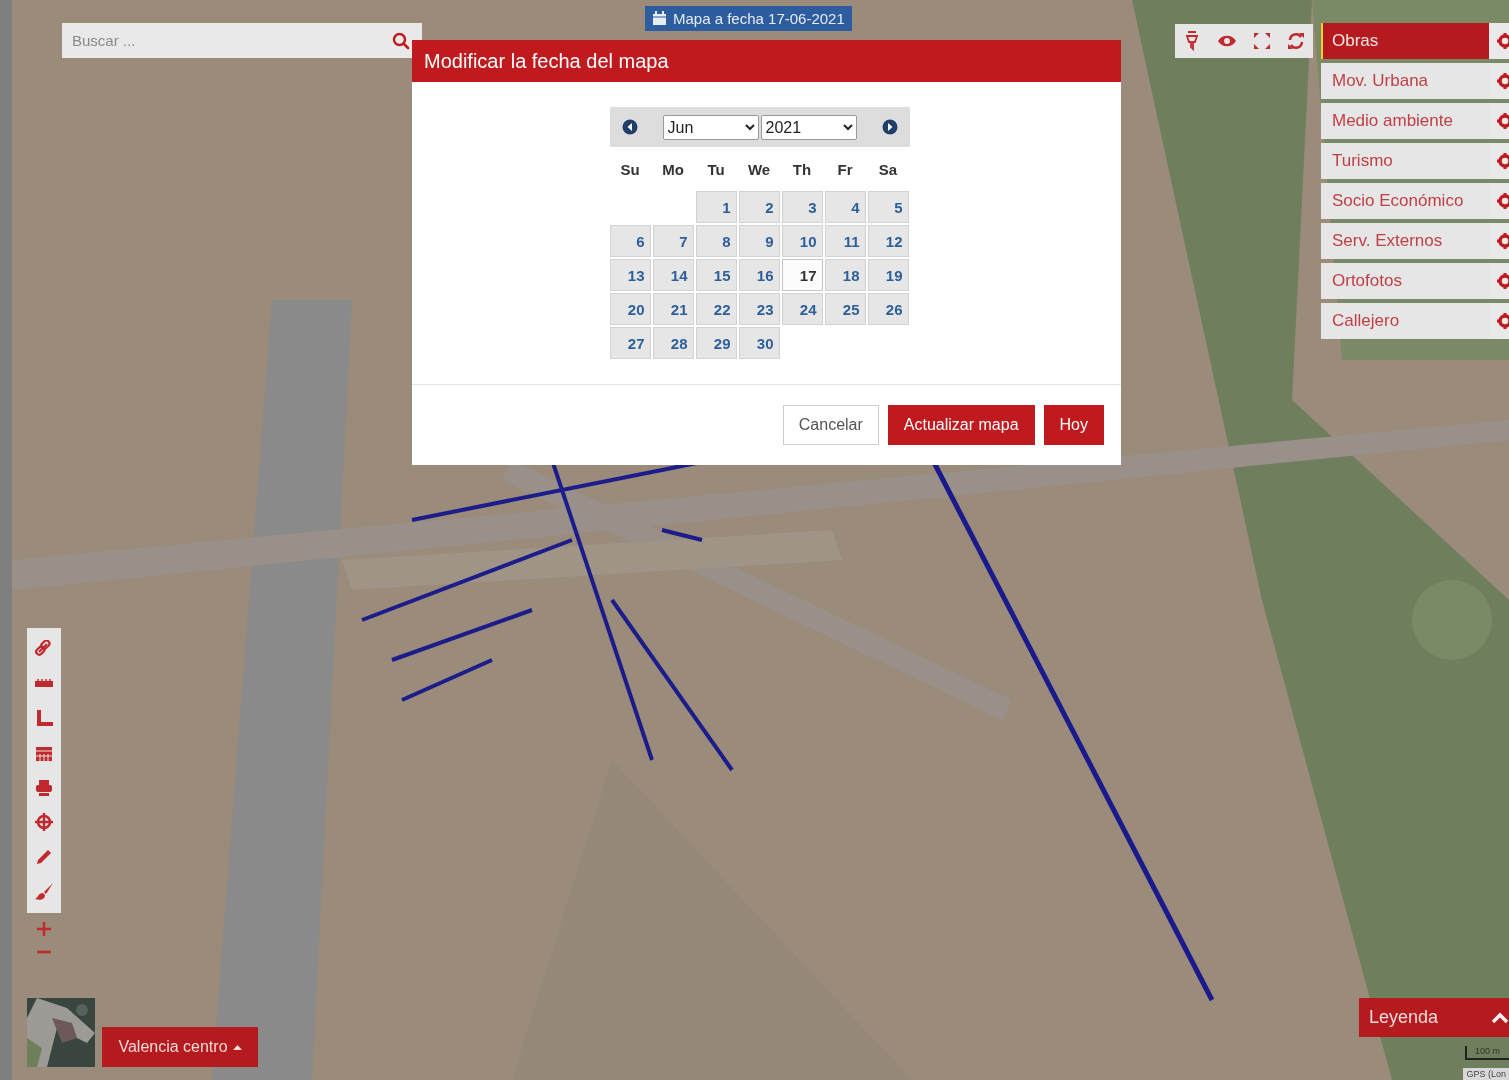 This screenshot has width=1509, height=1080. What do you see at coordinates (1405, 321) in the screenshot?
I see `layer-tab: Callejero` at bounding box center [1405, 321].